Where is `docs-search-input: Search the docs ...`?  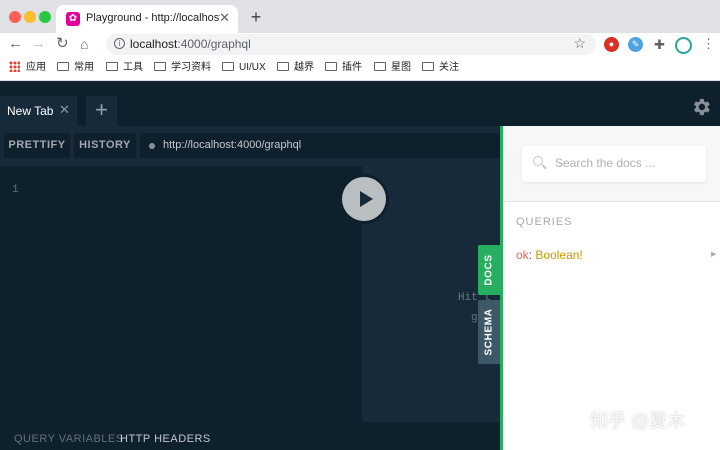
docs-search-input: Search the docs ... is located at coordinates (614, 164).